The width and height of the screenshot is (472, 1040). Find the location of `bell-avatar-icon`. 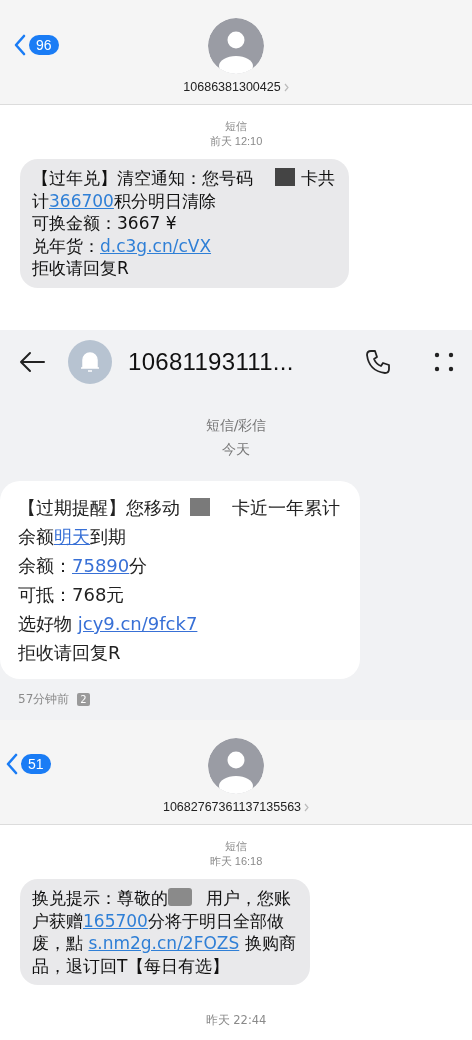

bell-avatar-icon is located at coordinates (90, 361).